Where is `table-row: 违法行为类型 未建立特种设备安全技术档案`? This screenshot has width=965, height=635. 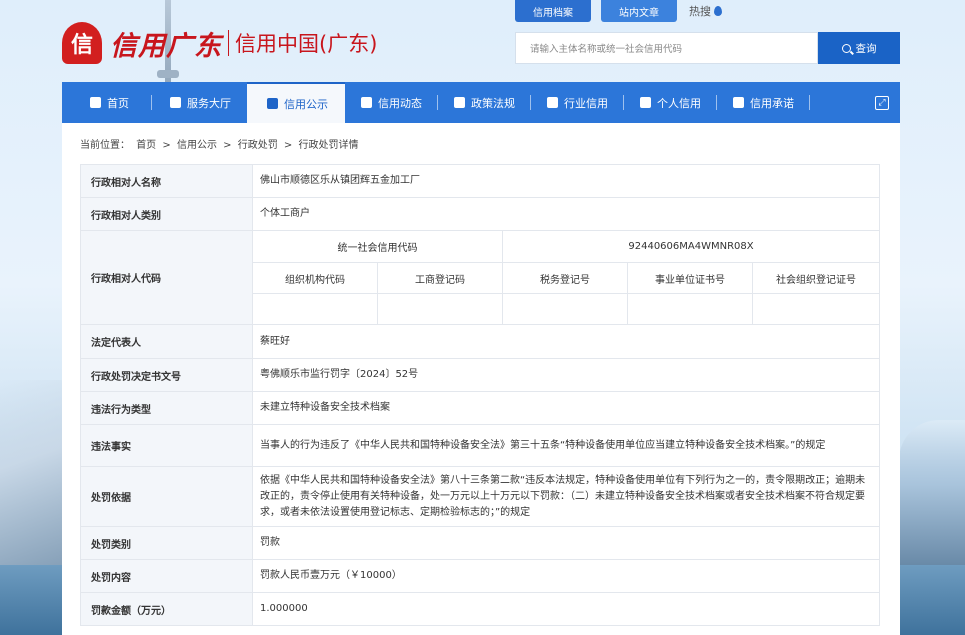 table-row: 违法行为类型 未建立特种设备安全技术档案 is located at coordinates (480, 408).